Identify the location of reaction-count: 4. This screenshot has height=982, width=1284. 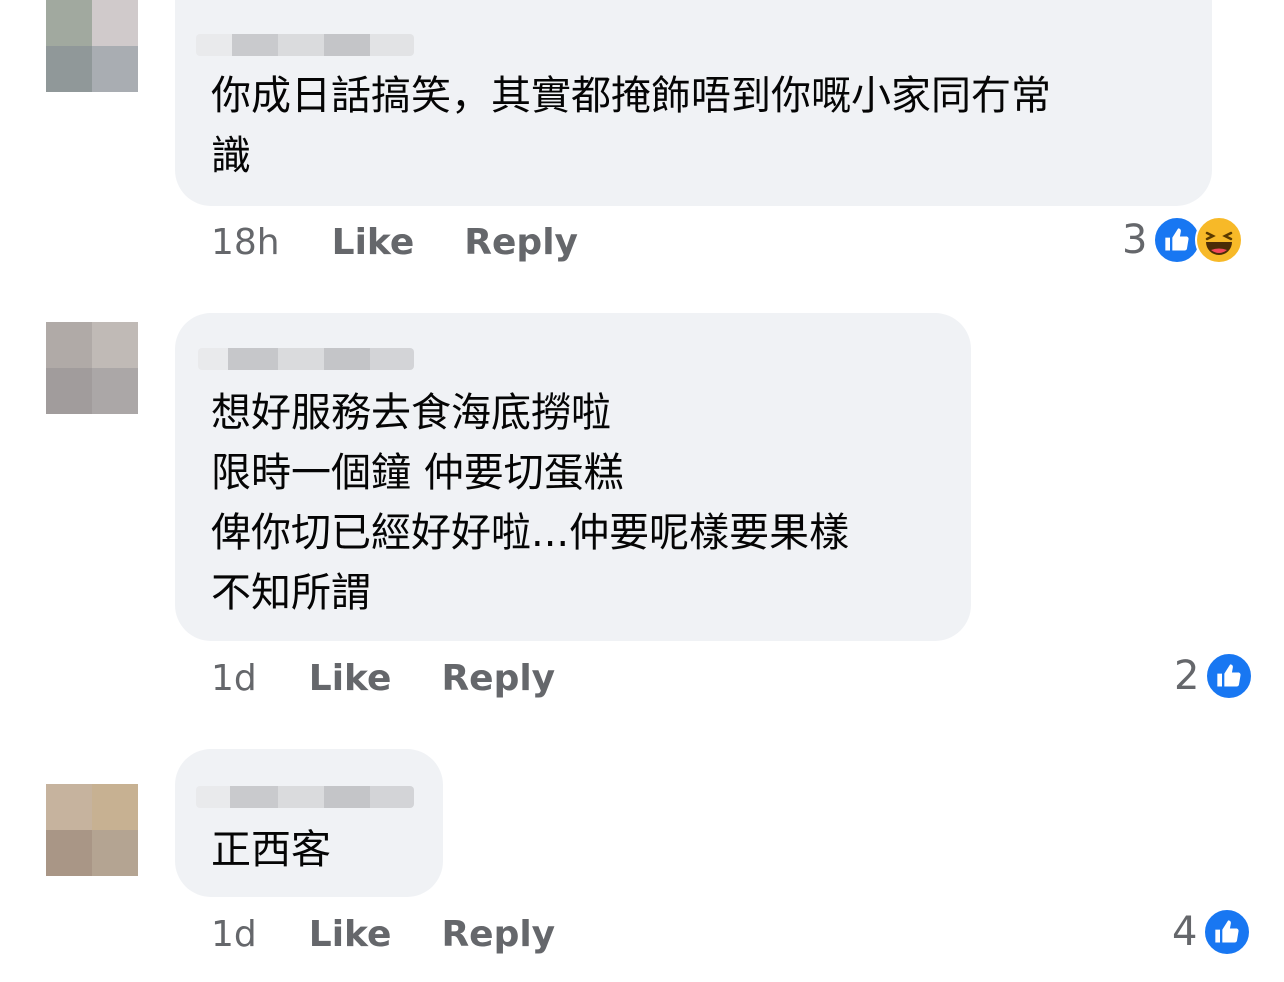
(1185, 932).